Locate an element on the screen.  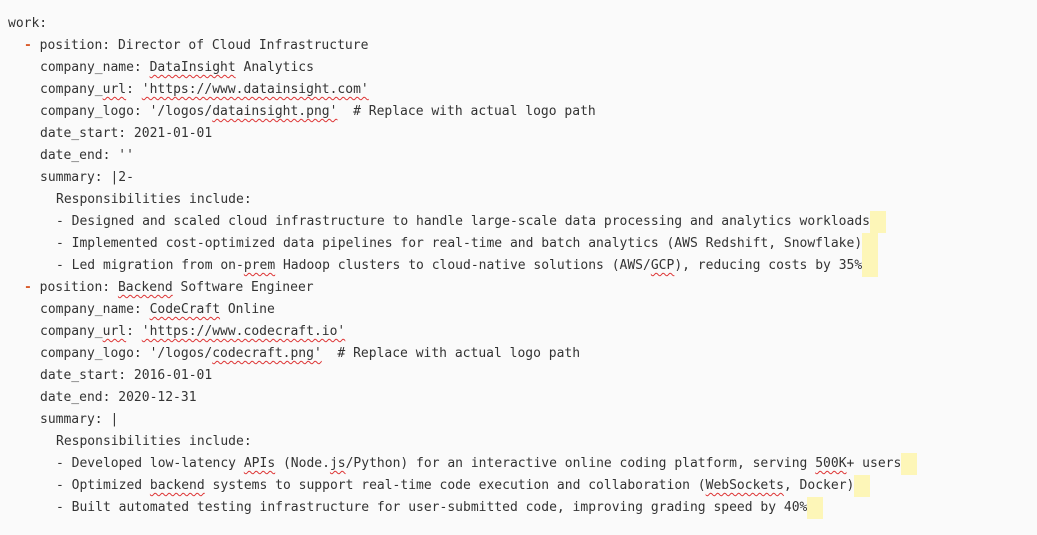
spell-error: CodeCraft is located at coordinates (185, 309).